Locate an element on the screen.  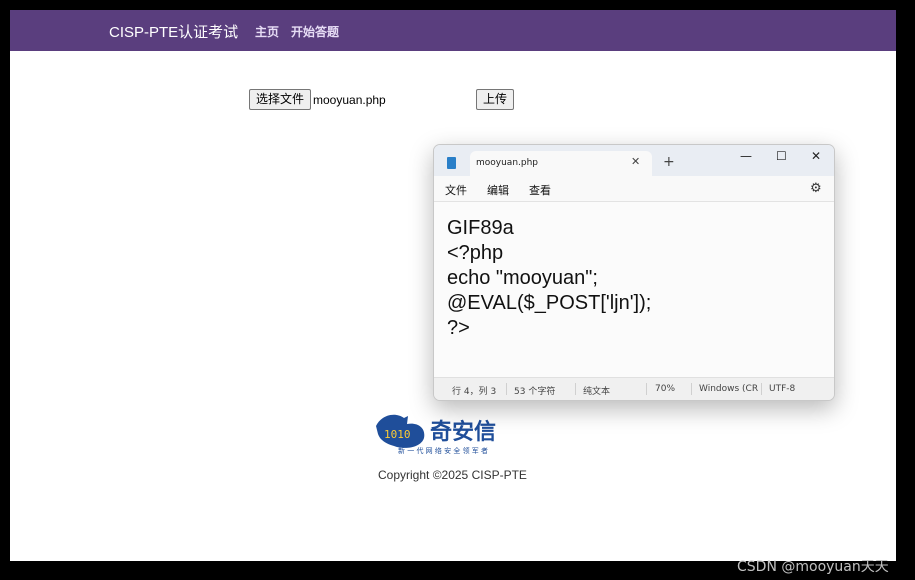
code-line-2: <?php is located at coordinates (475, 253).